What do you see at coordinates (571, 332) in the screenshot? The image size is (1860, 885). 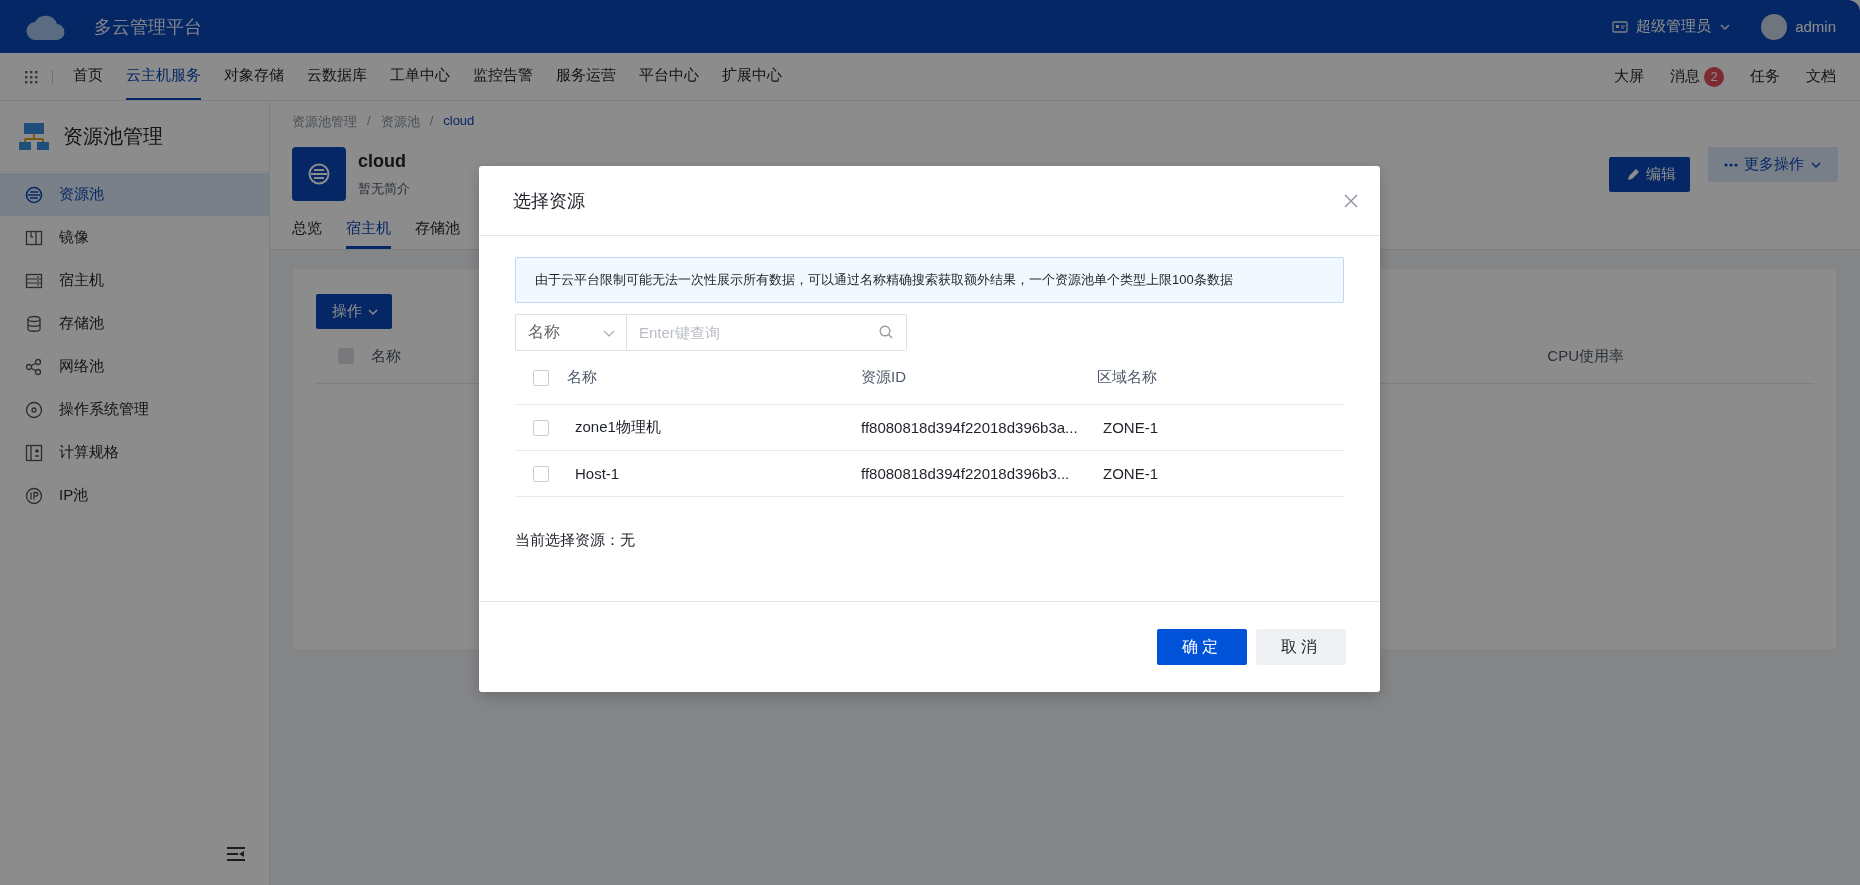 I see `field-select: 名称` at bounding box center [571, 332].